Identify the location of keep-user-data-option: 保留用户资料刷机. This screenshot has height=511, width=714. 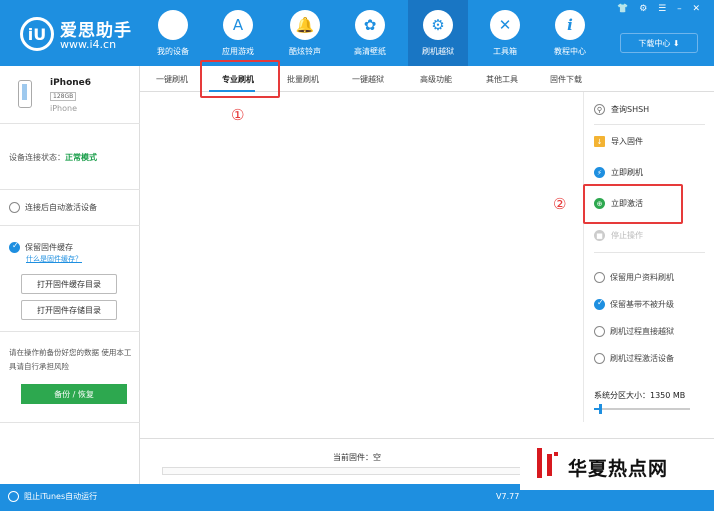
(634, 277).